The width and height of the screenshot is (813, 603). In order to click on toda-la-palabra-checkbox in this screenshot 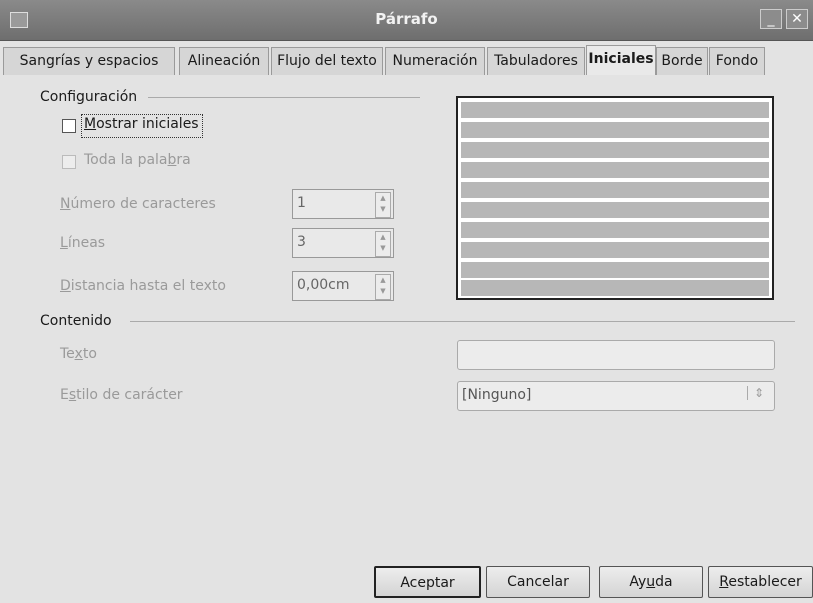, I will do `click(69, 162)`.